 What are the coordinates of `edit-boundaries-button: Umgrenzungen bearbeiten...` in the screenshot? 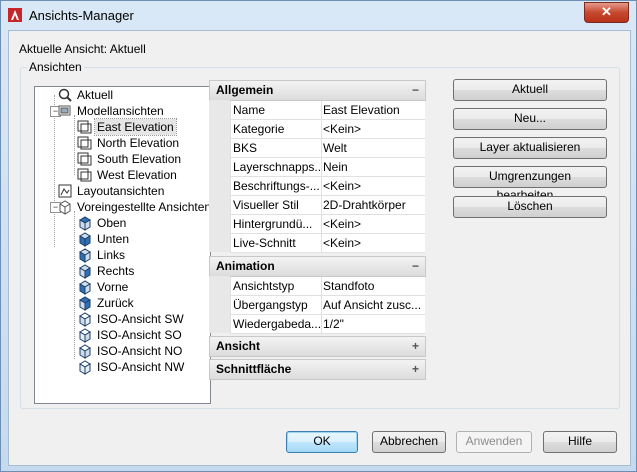 It's located at (530, 184).